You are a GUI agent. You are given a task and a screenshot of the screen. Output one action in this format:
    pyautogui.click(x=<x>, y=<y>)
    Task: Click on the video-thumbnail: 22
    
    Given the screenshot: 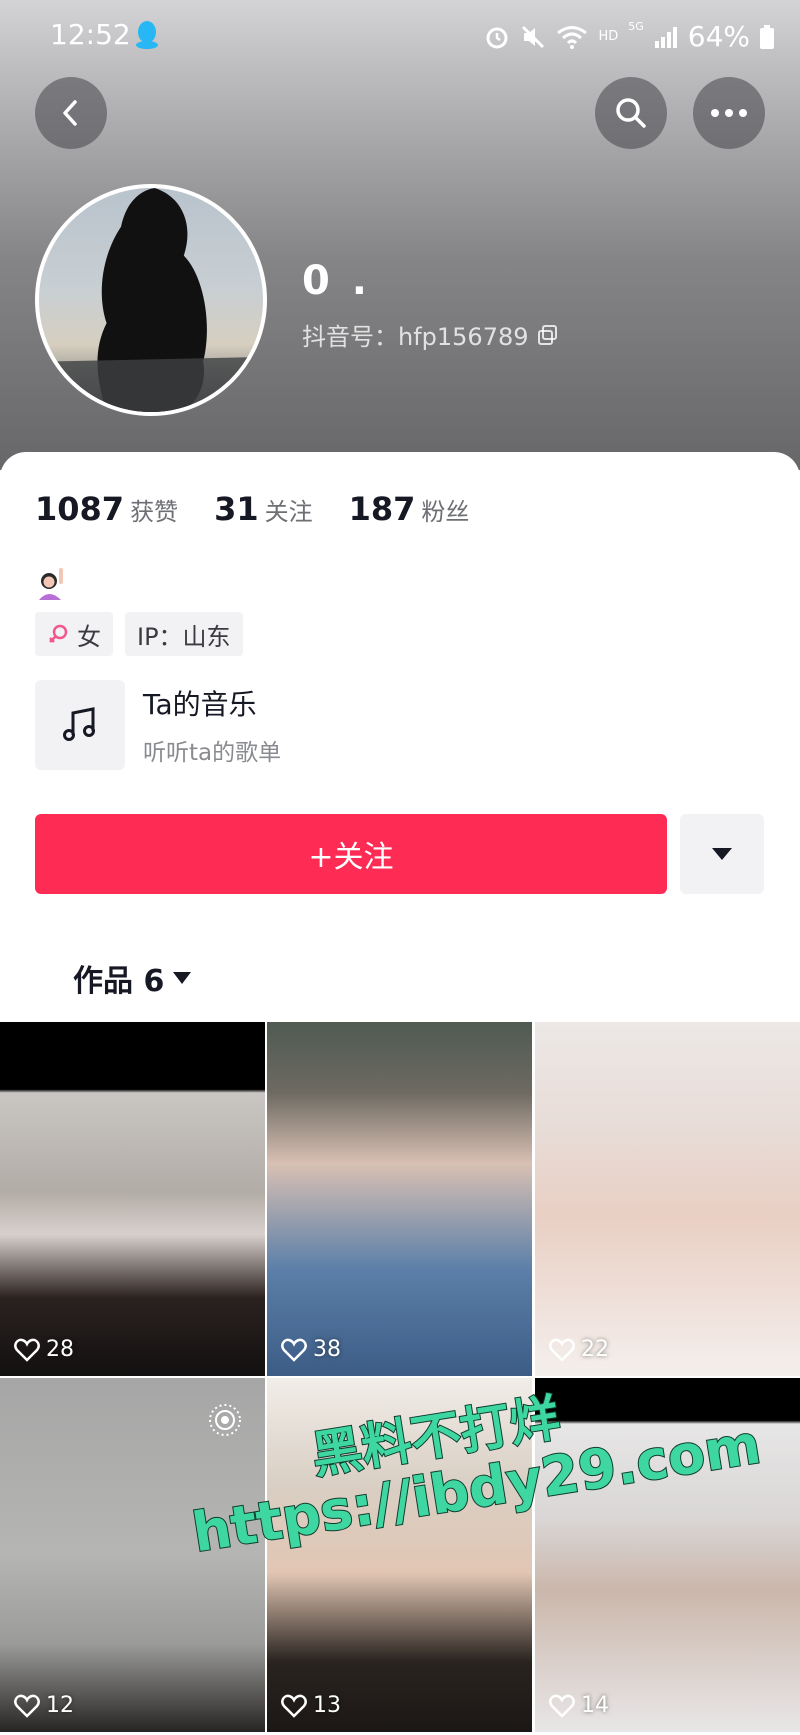 What is the action you would take?
    pyautogui.click(x=667, y=1199)
    